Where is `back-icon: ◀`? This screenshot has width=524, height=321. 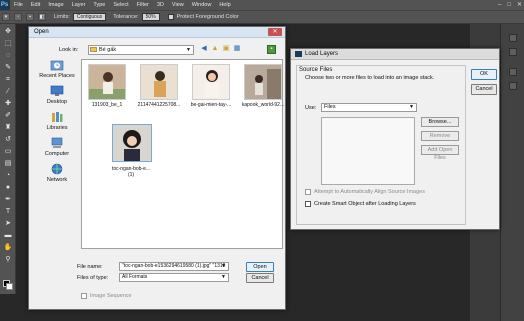 back-icon: ◀ is located at coordinates (204, 49).